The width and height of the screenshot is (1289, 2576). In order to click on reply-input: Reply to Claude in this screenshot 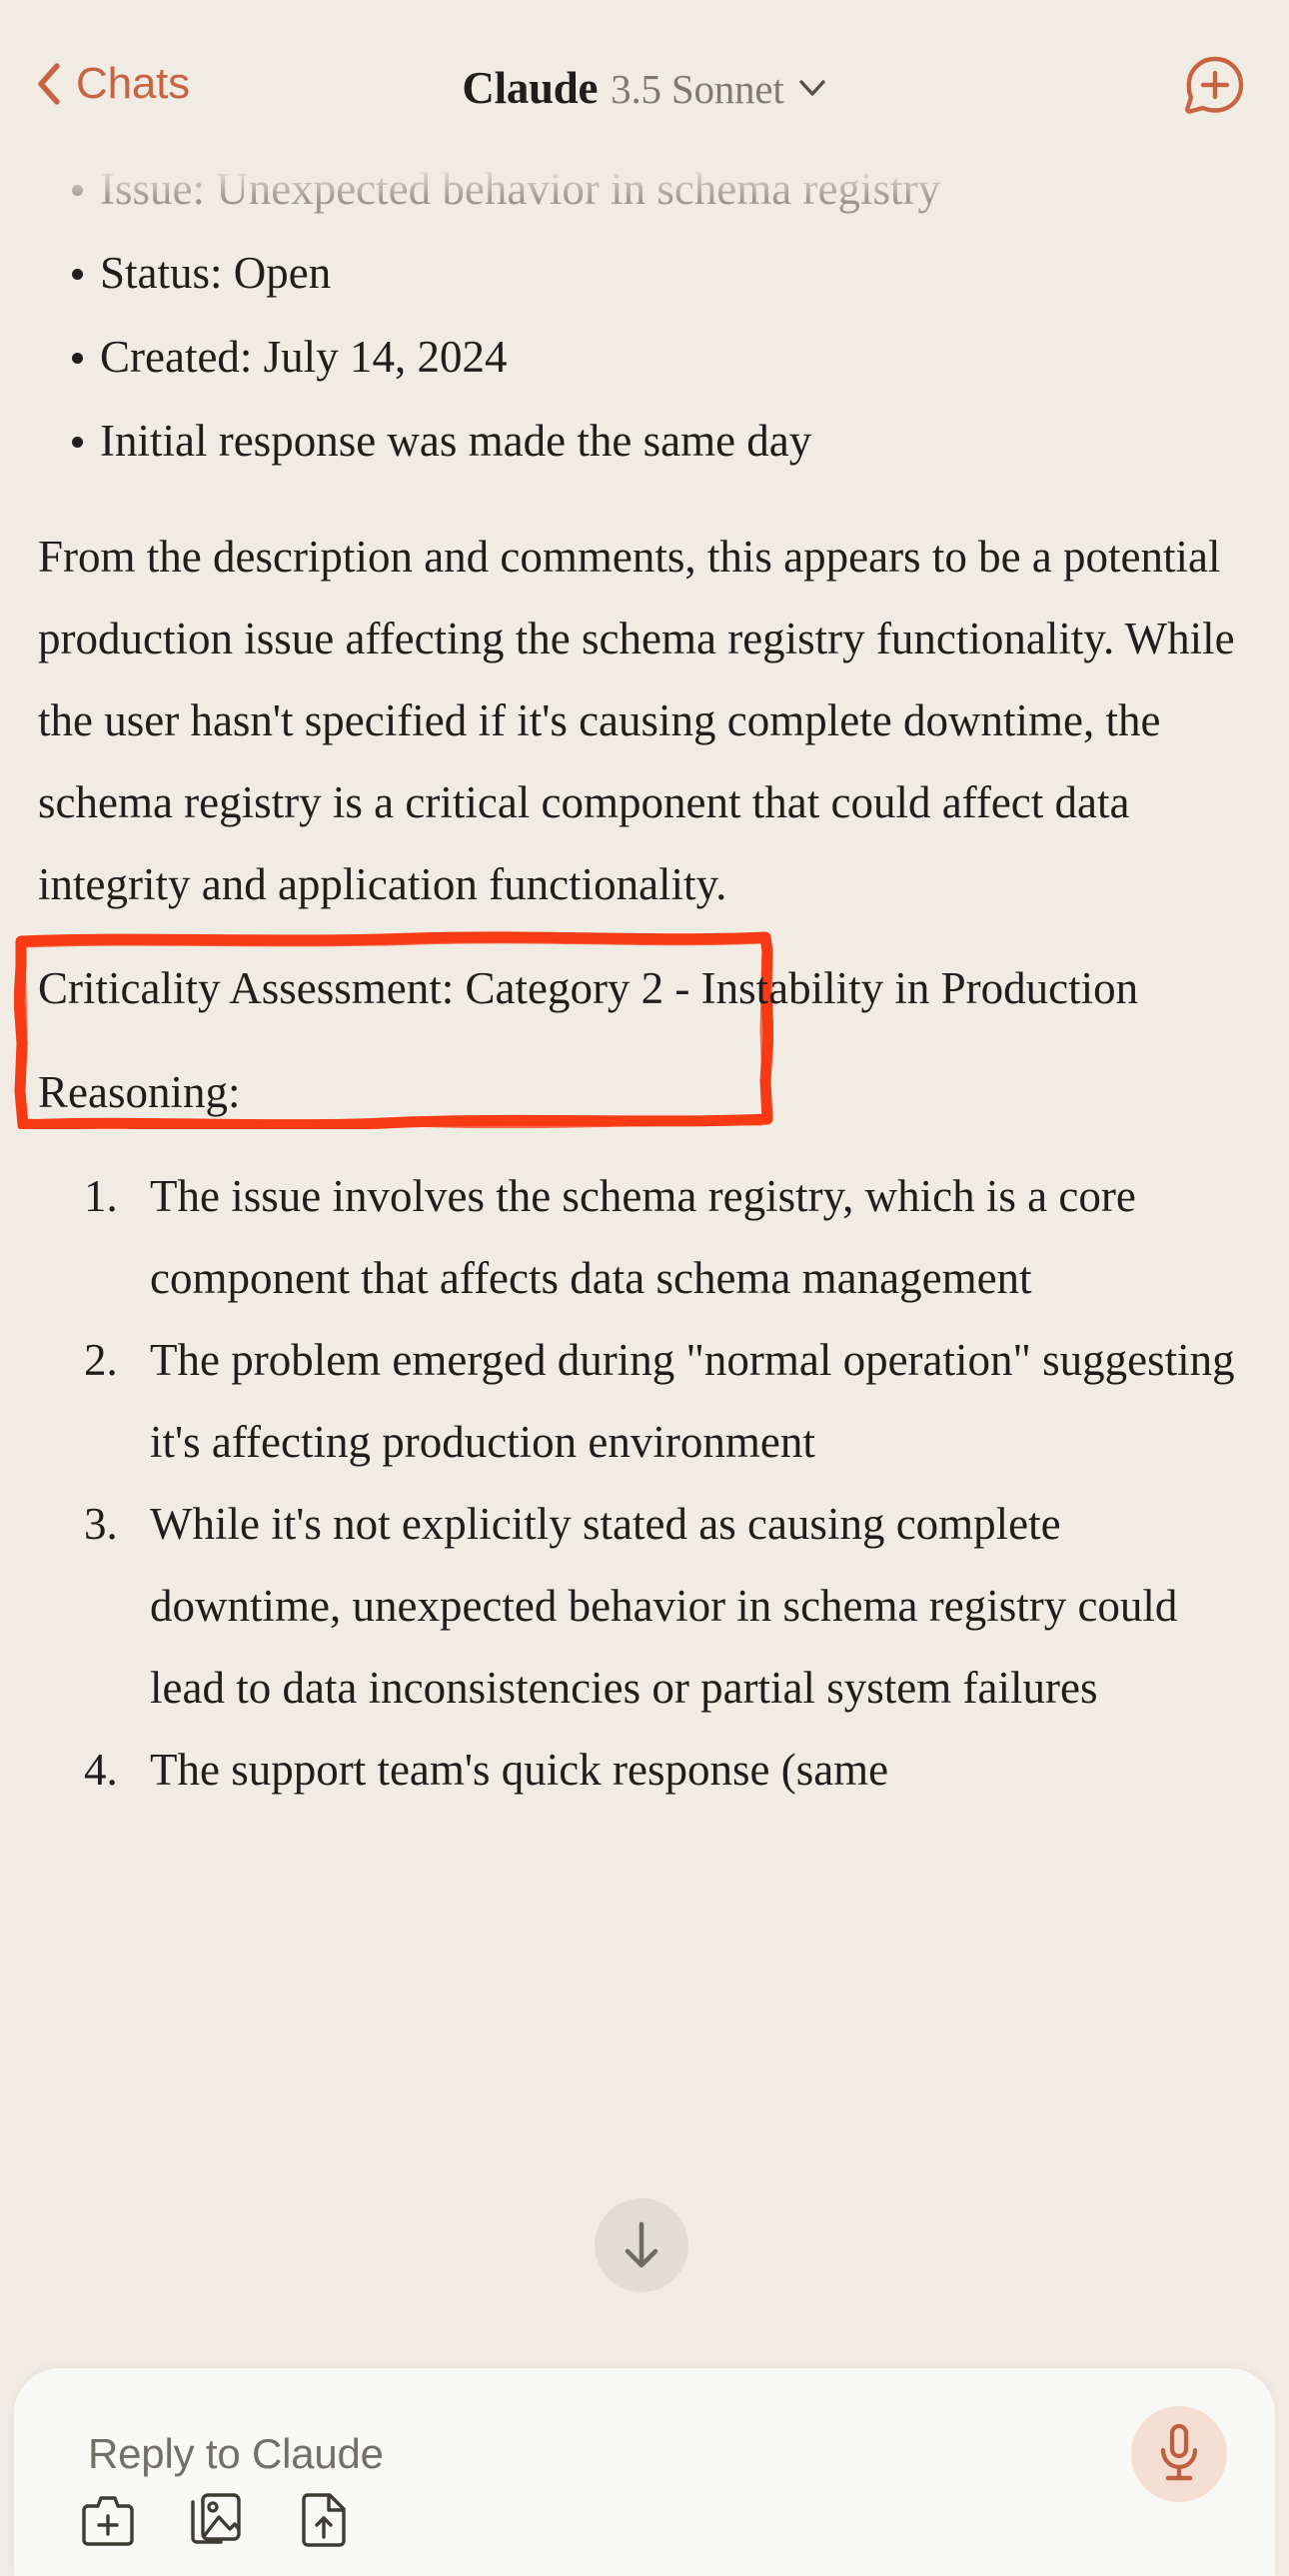, I will do `click(236, 2454)`.